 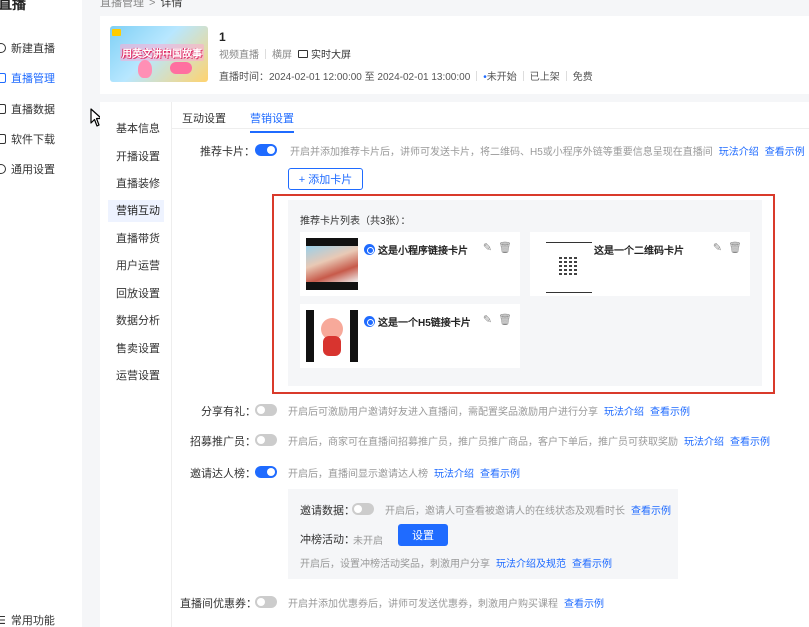 What do you see at coordinates (136, 294) in the screenshot?
I see `subnav-replay: 回放设置` at bounding box center [136, 294].